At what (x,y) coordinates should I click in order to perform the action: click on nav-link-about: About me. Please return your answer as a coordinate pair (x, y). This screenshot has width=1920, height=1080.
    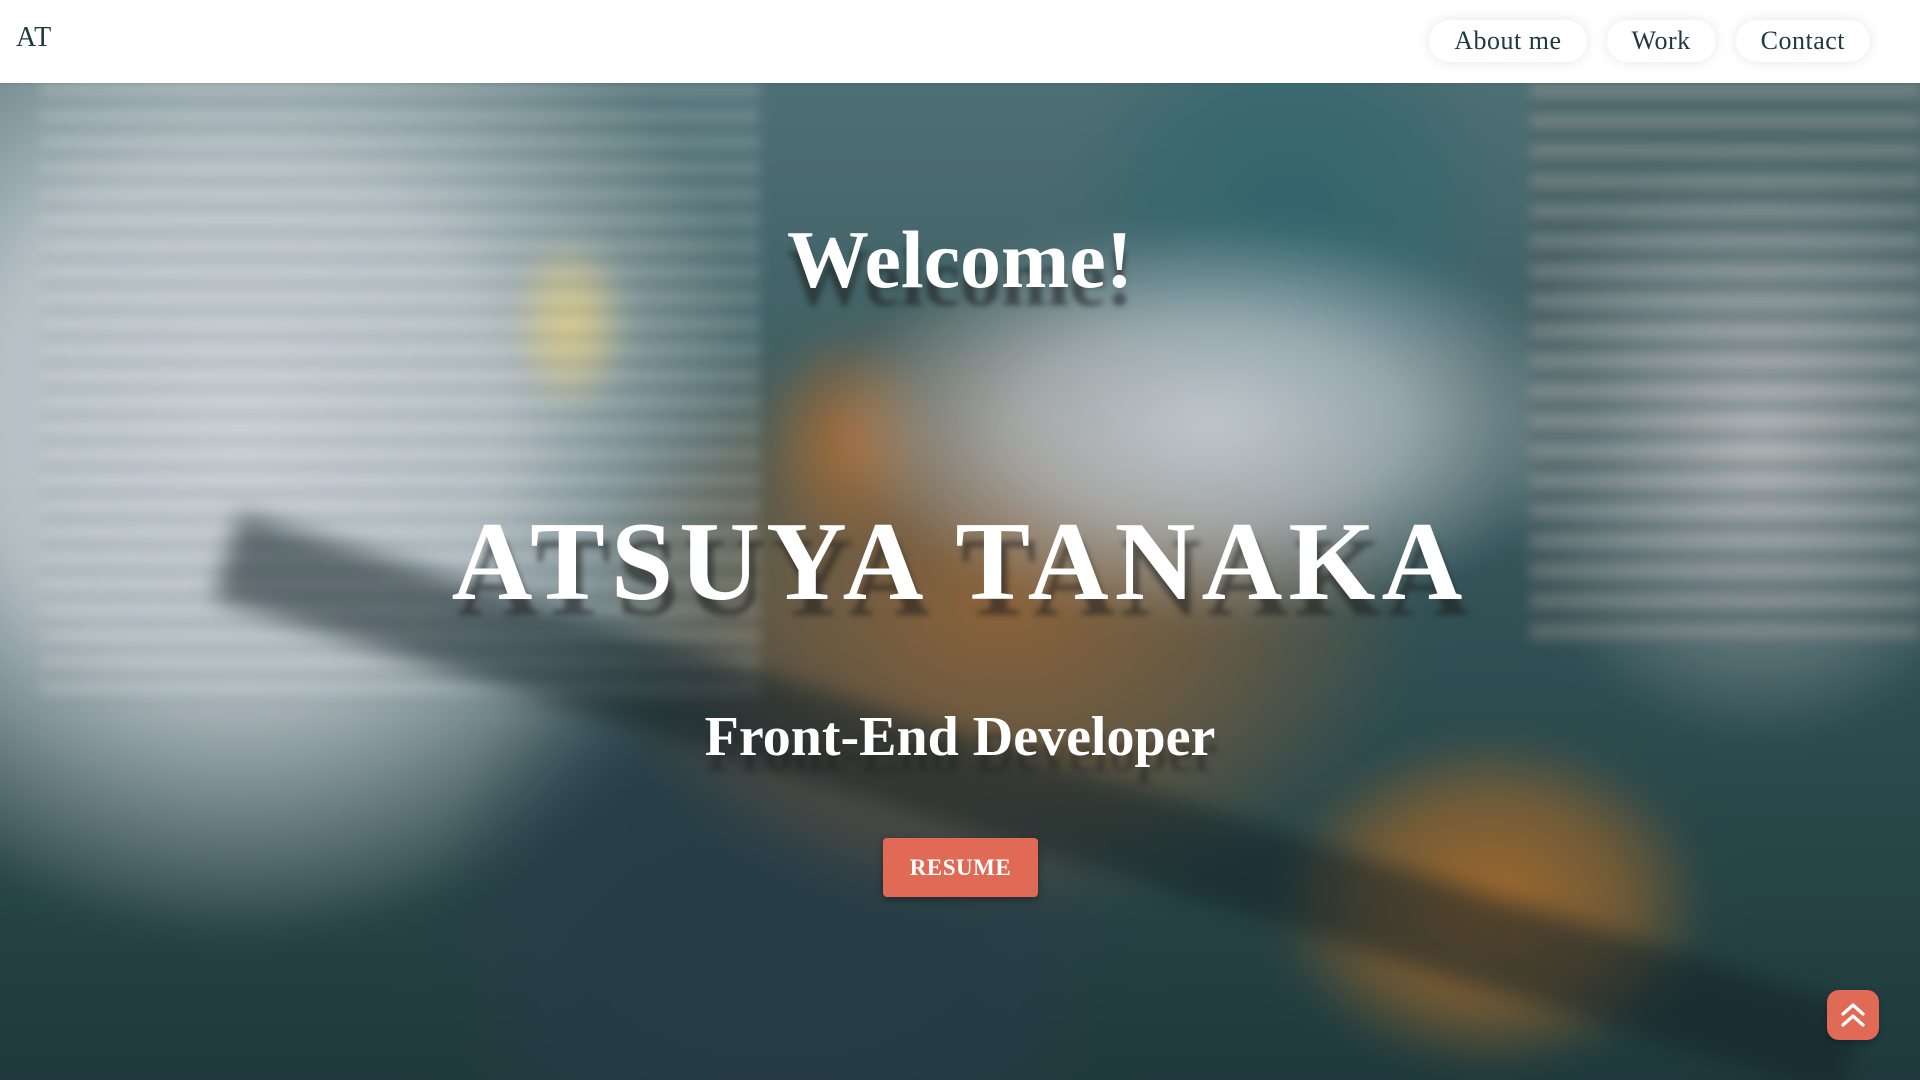
    Looking at the image, I should click on (1508, 41).